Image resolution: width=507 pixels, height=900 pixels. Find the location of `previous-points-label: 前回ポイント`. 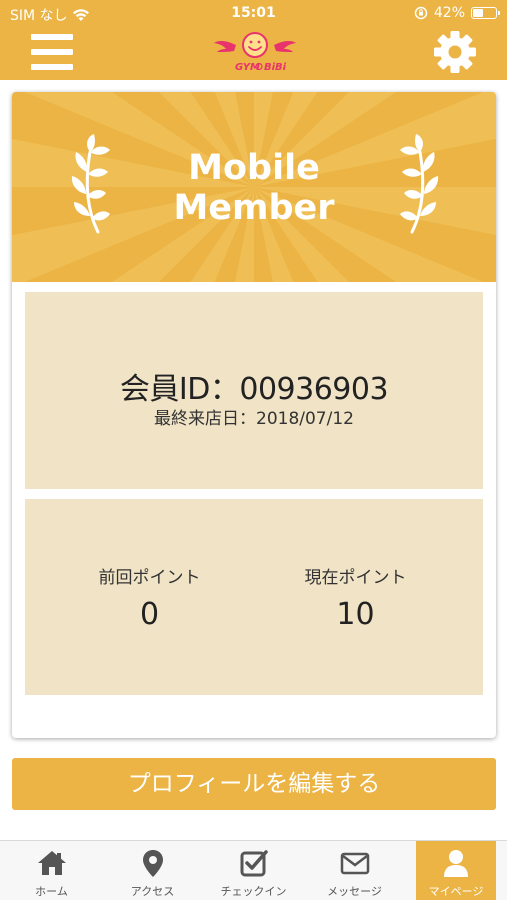

previous-points-label: 前回ポイント is located at coordinates (149, 578).